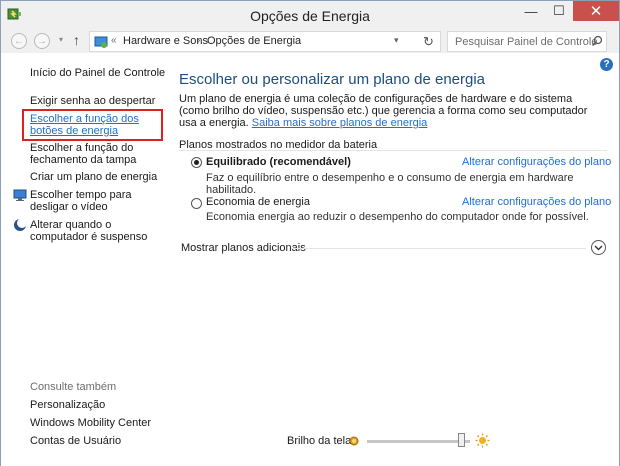 This screenshot has height=466, width=620. Describe the element at coordinates (354, 441) in the screenshot. I see `brightness-low-icon` at that location.